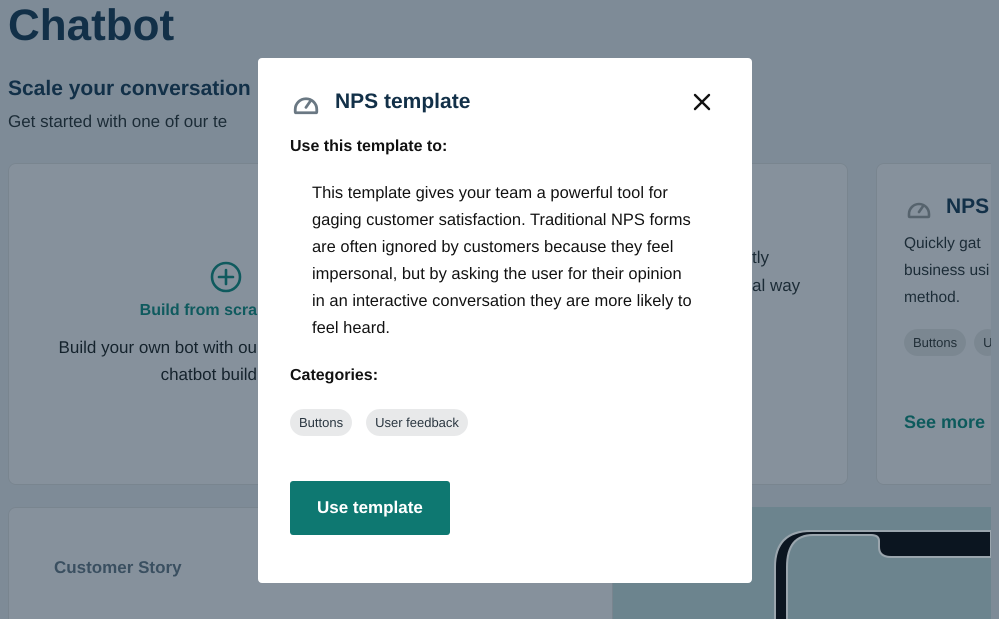 The width and height of the screenshot is (999, 619). Describe the element at coordinates (370, 508) in the screenshot. I see `use-template-button: Use template` at that location.